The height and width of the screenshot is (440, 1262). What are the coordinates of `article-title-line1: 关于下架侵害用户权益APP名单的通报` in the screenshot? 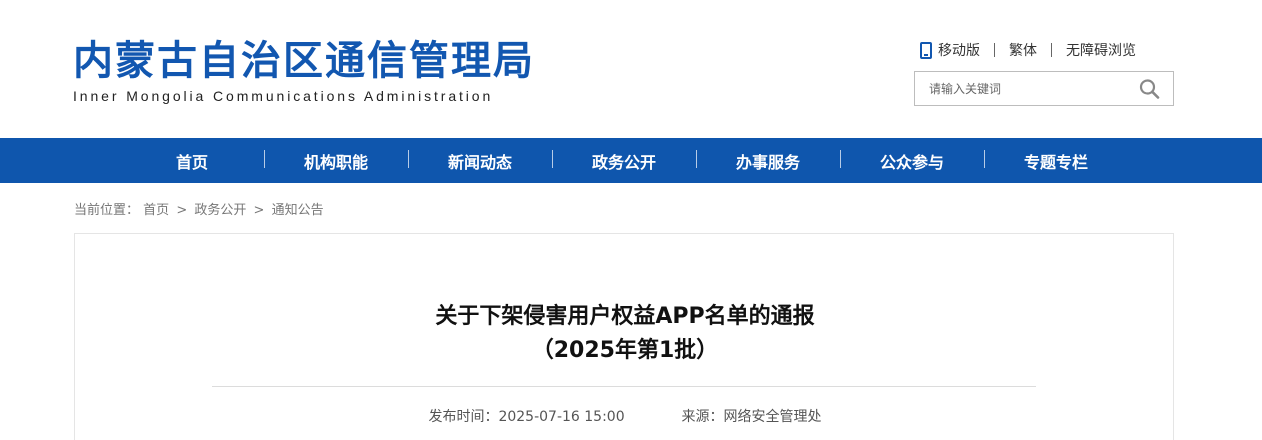 It's located at (625, 316).